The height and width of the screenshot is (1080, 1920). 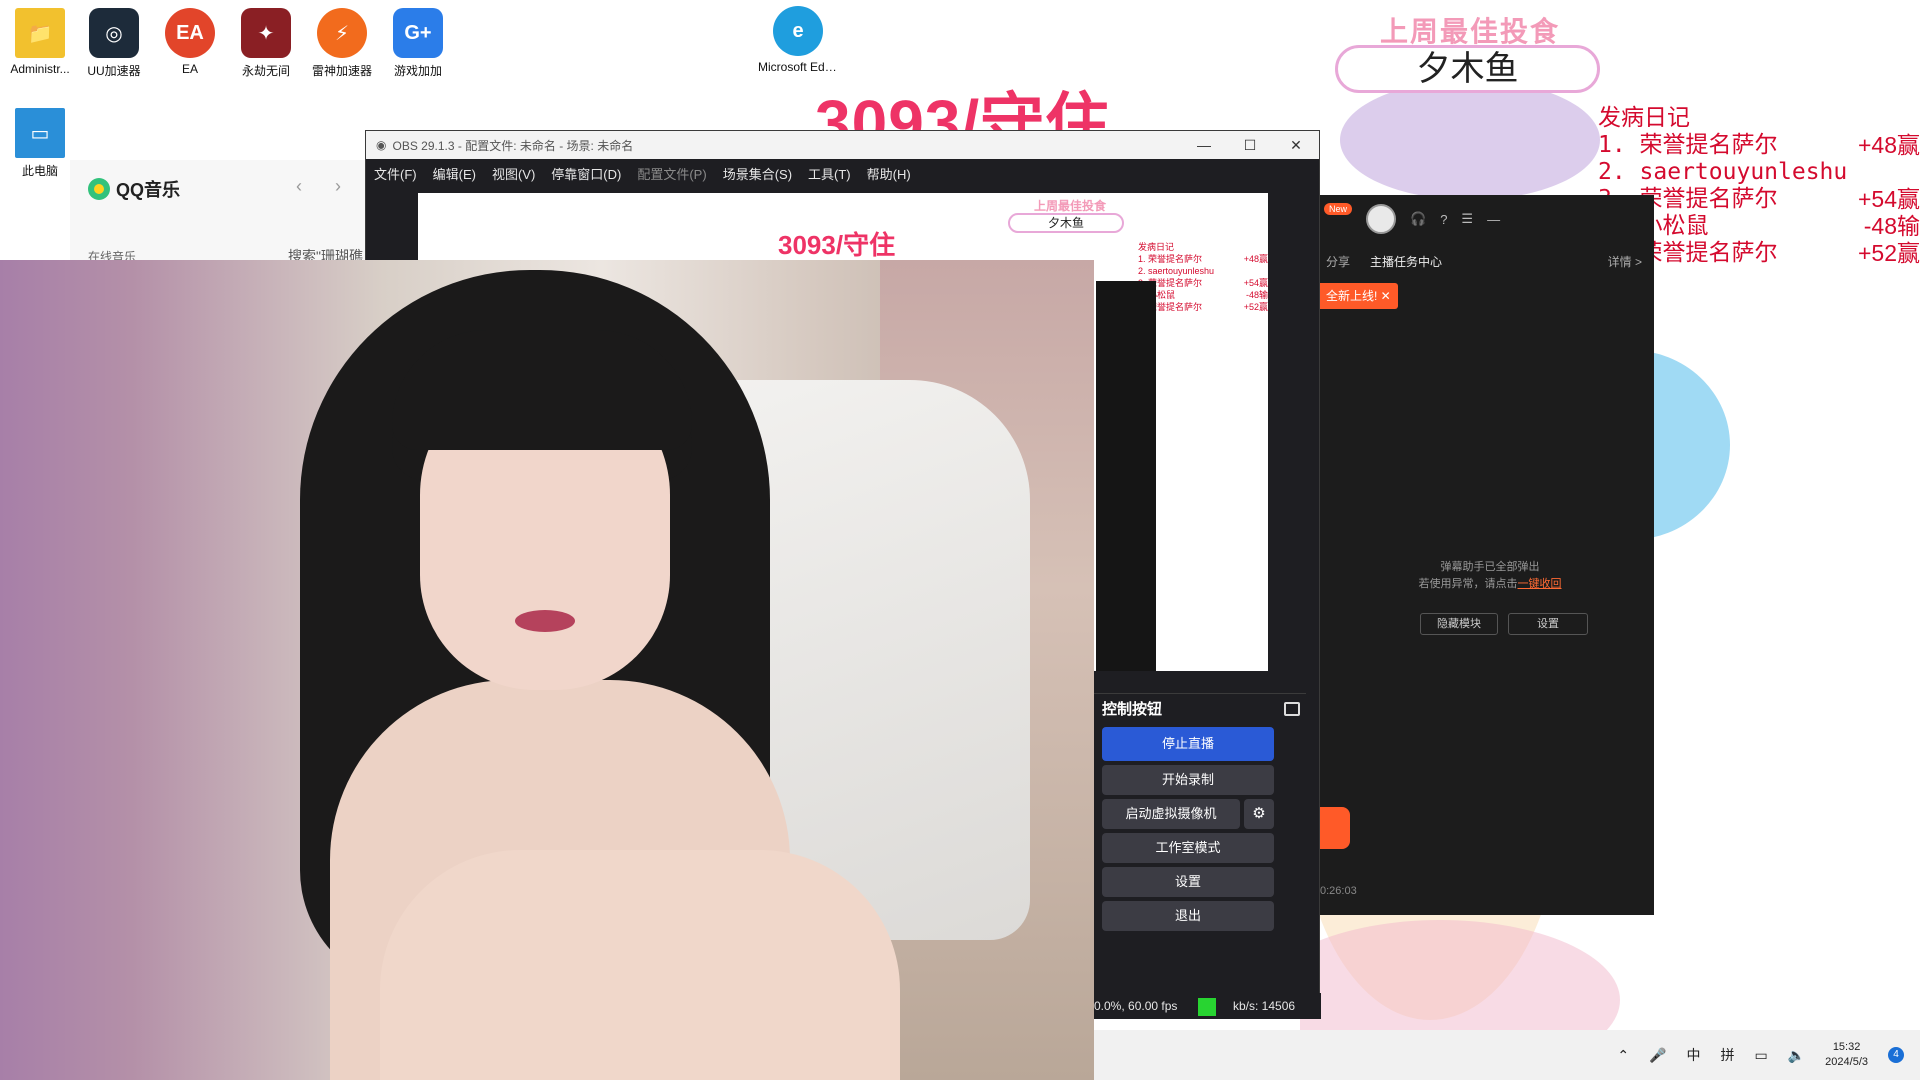 I want to click on obs-title: OBS 29.1.3 - 配置文件: 未命名 - 场景: 未命名, so click(x=513, y=145).